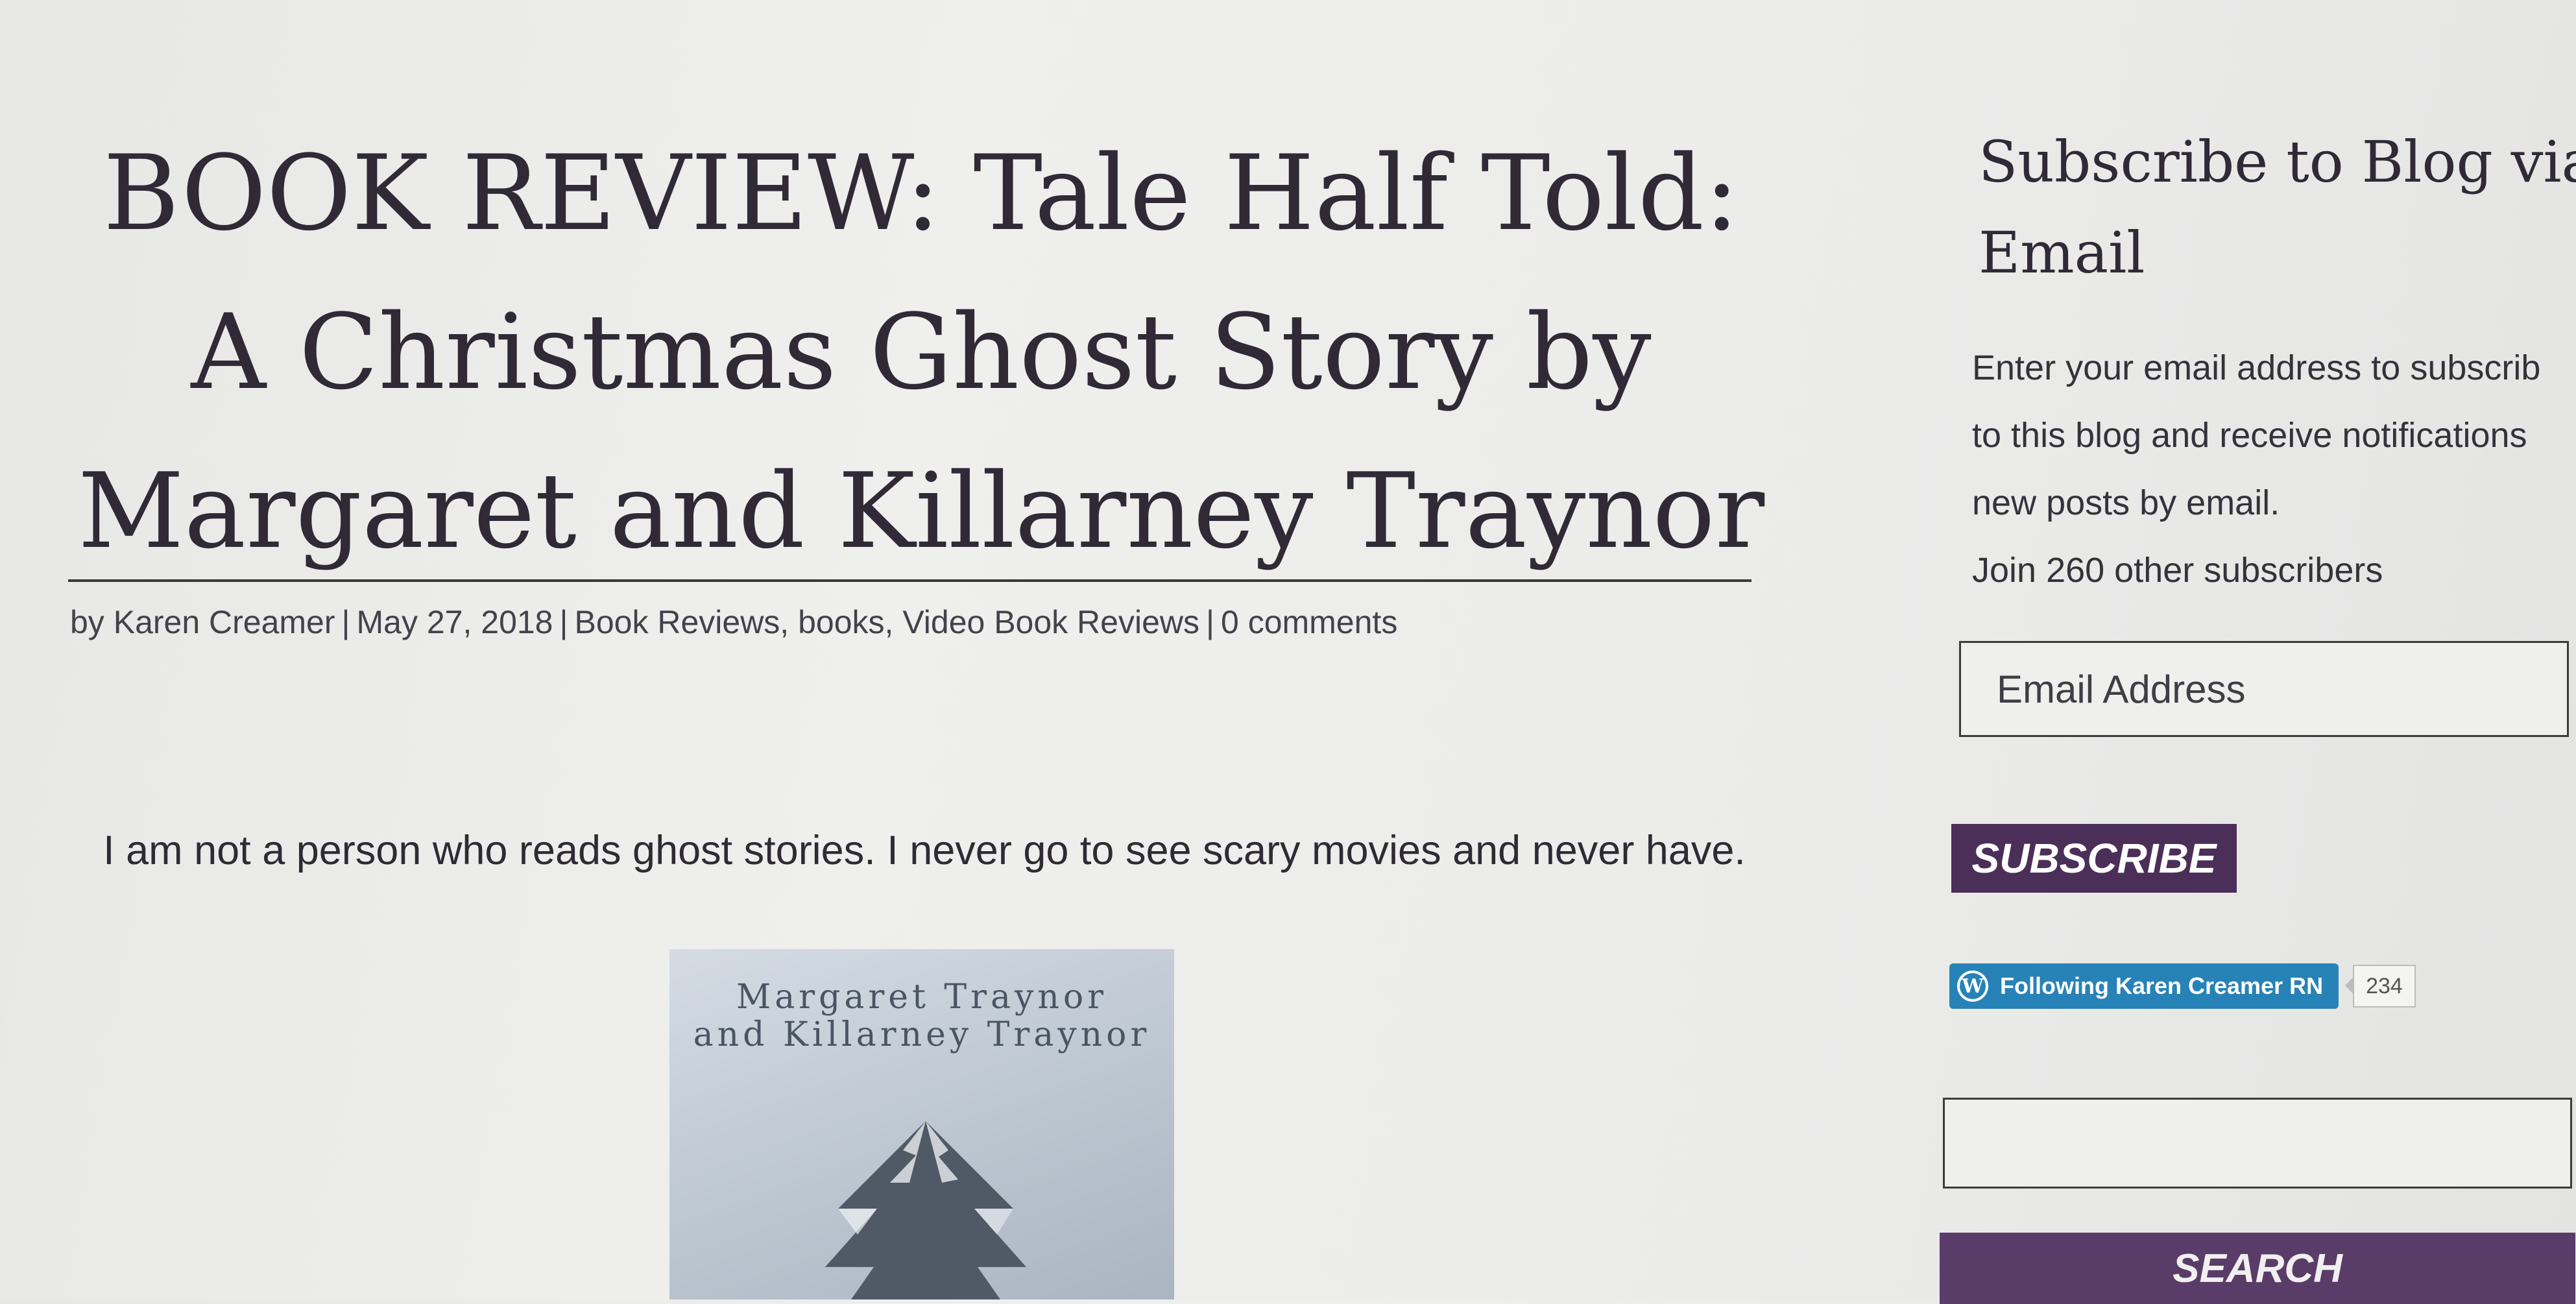  I want to click on category-link-book-reviews: Book Reviews, so click(677, 622).